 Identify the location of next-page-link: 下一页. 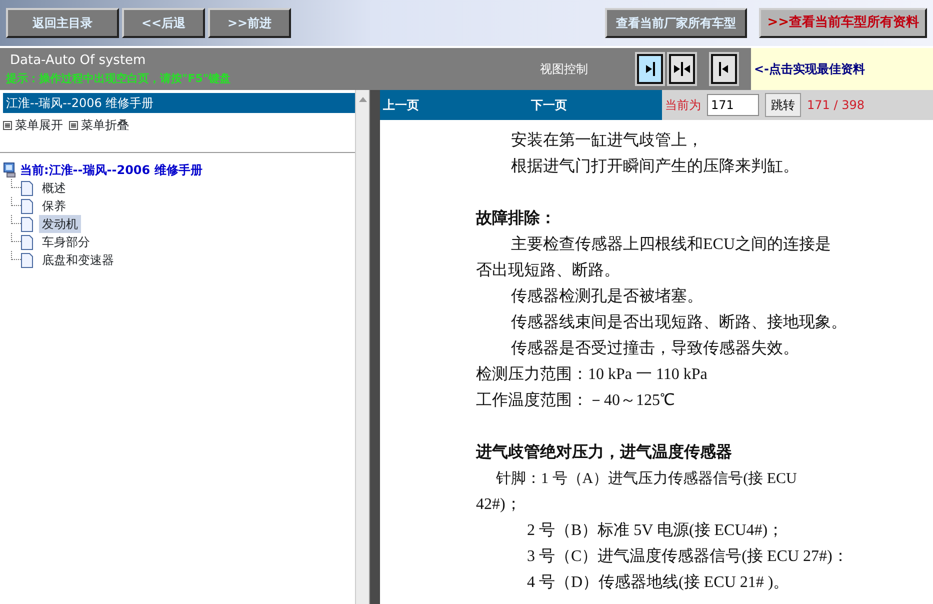
(549, 105).